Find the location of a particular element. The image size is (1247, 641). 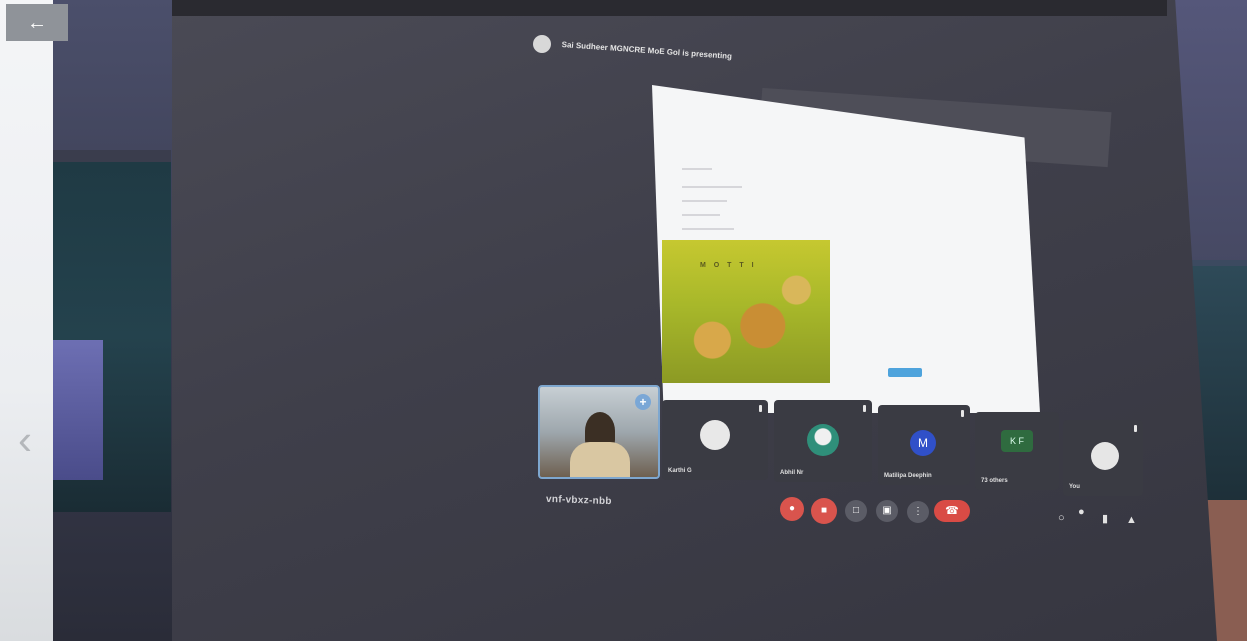

meeting-code: vnf-vbxz-nbb is located at coordinates (578, 500).